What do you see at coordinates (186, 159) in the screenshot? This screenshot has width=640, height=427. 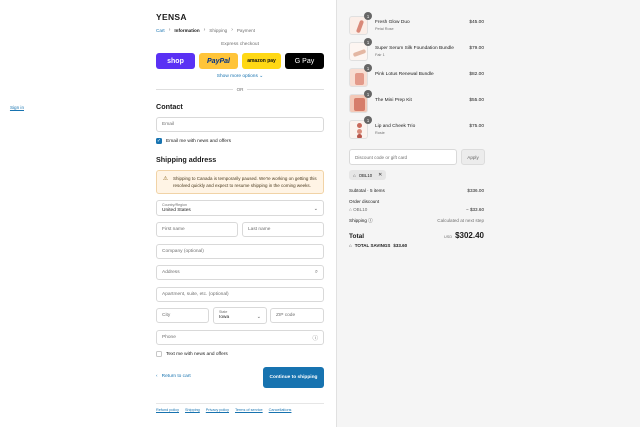 I see `shipping-address-title: Shipping address` at bounding box center [186, 159].